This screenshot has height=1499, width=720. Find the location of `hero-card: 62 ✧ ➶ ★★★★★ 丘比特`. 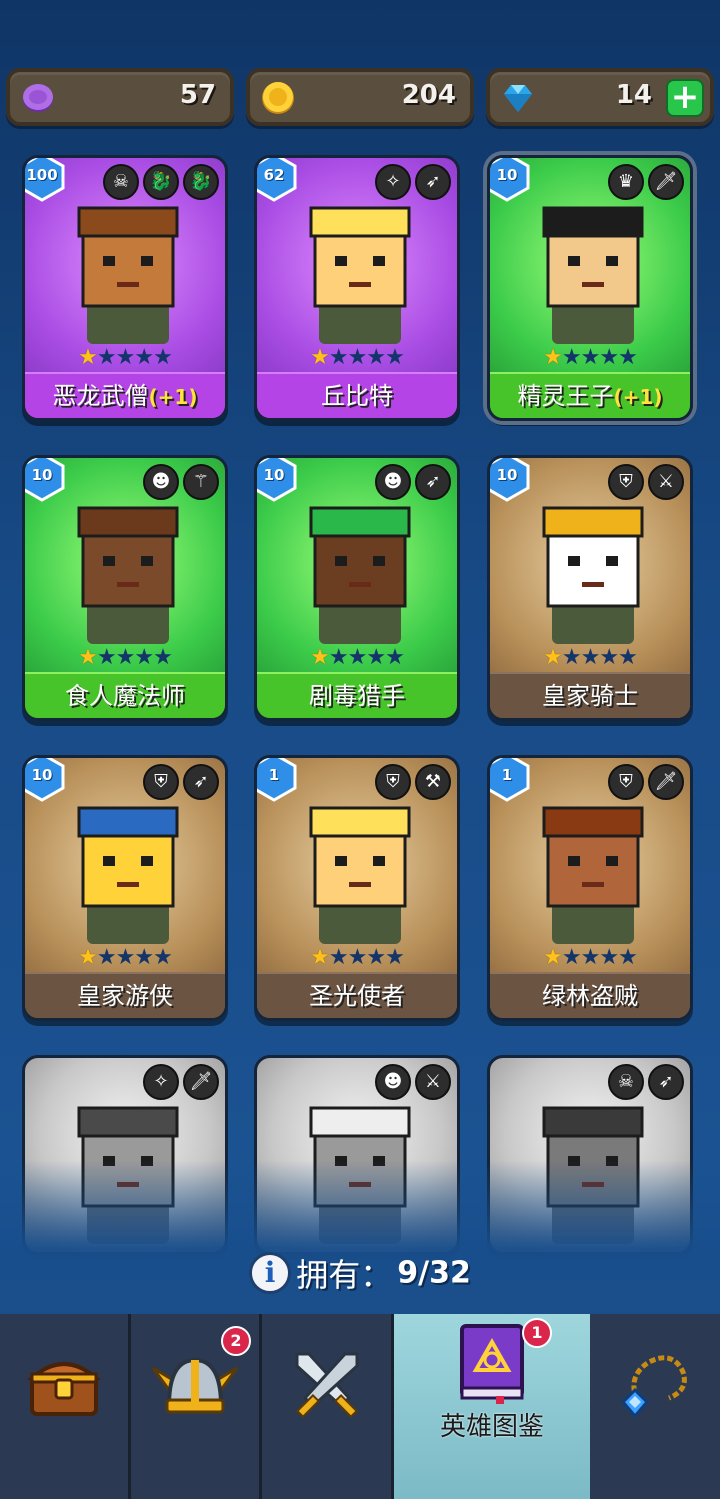

hero-card: 62 ✧ ➶ ★★★★★ 丘比特 is located at coordinates (357, 288).